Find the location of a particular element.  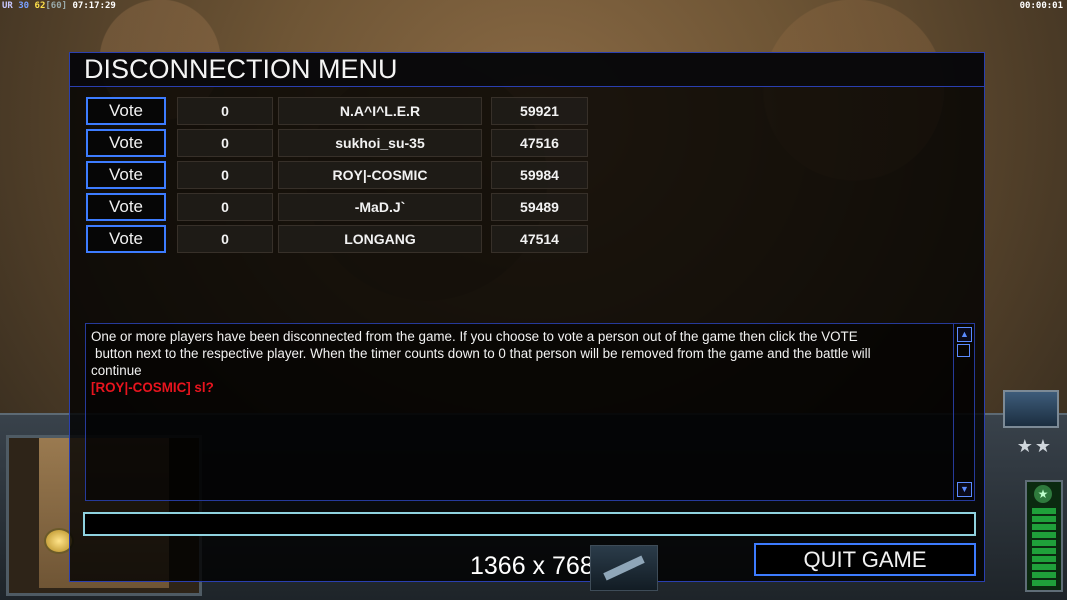

player-id: 59921 is located at coordinates (539, 111).